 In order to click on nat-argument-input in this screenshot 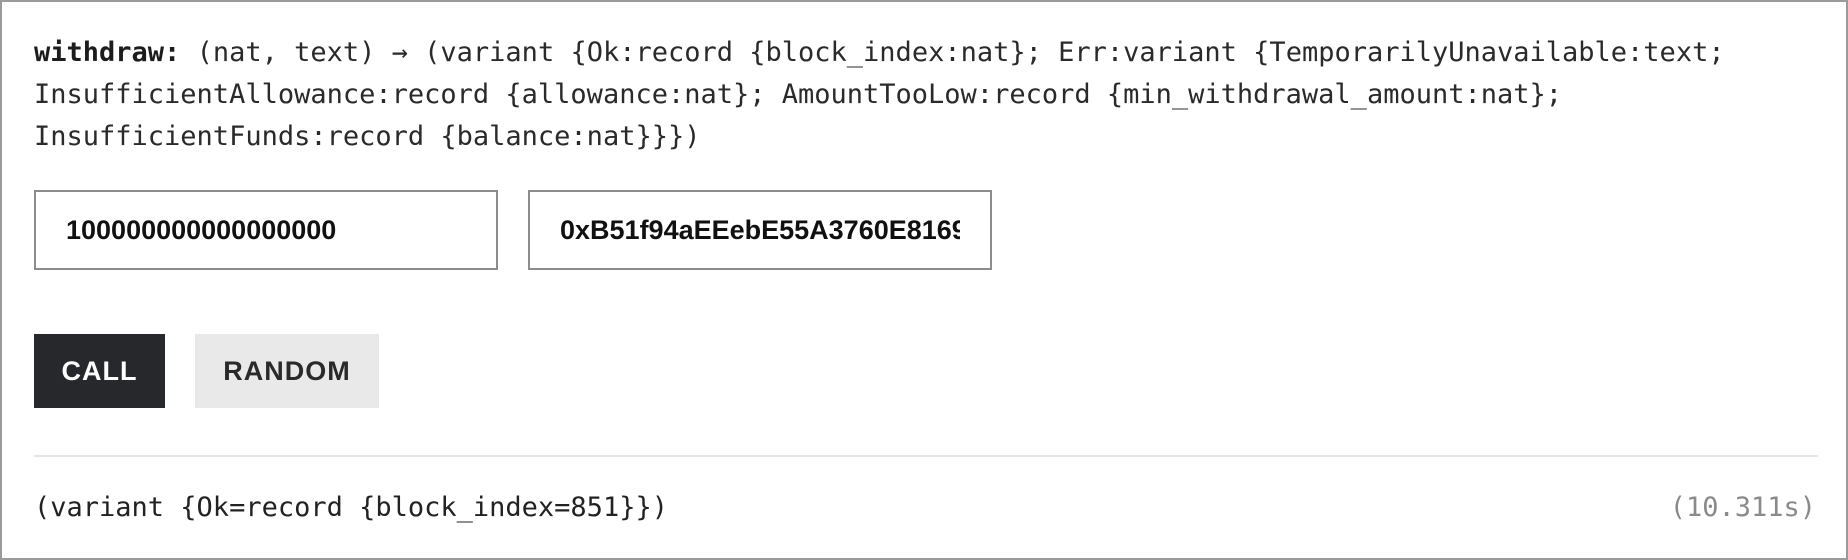, I will do `click(266, 230)`.